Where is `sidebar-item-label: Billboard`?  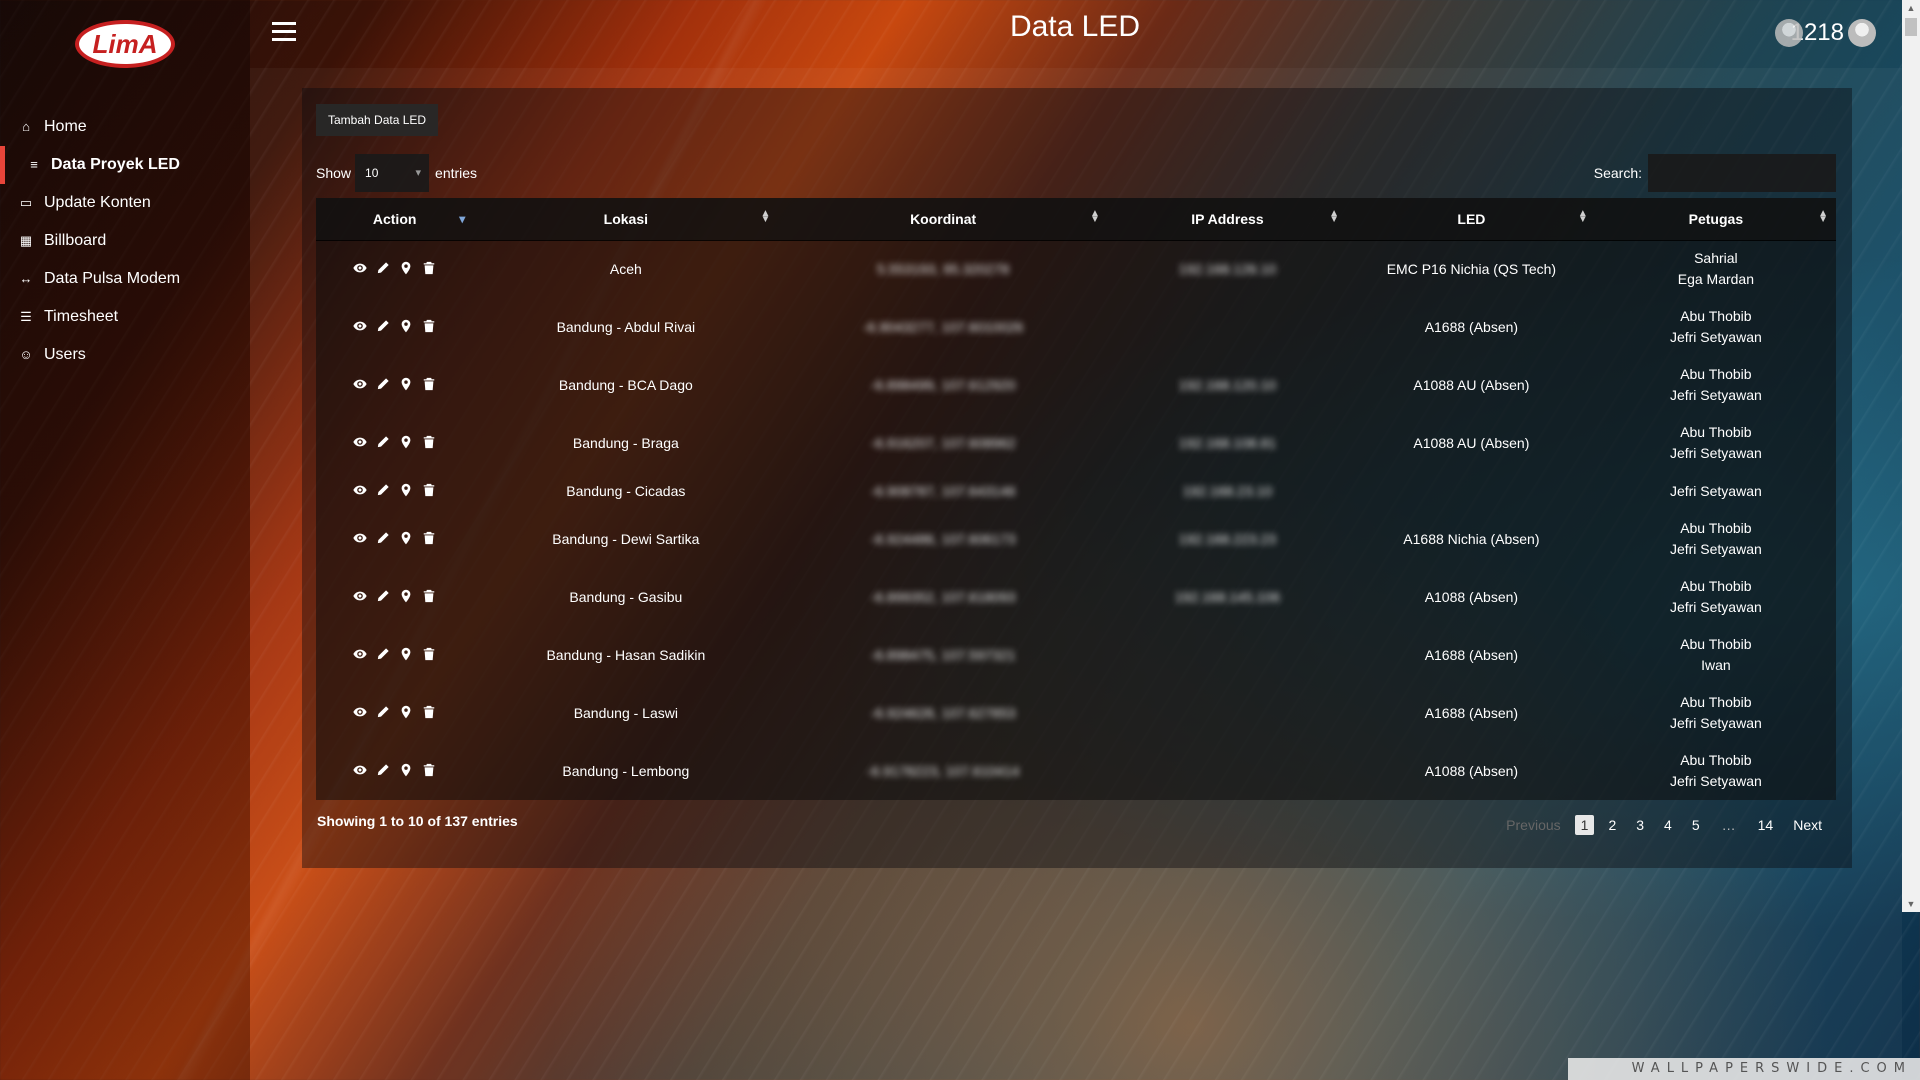
sidebar-item-label: Billboard is located at coordinates (75, 240).